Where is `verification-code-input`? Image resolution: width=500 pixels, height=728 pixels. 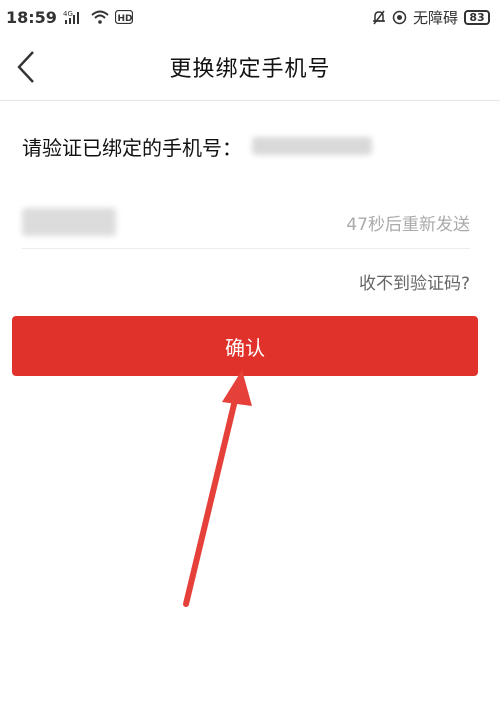 verification-code-input is located at coordinates (69, 222).